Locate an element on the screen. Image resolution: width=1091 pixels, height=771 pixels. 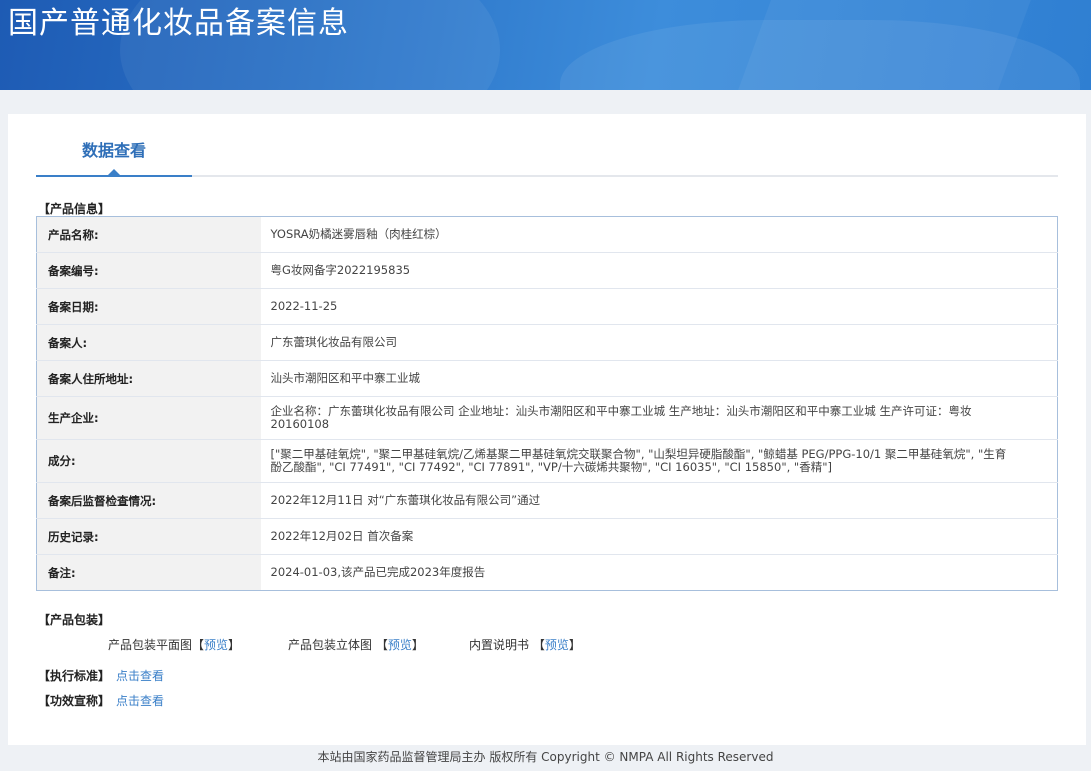
row-value: 粤G妆网备字2022195835 is located at coordinates (659, 270).